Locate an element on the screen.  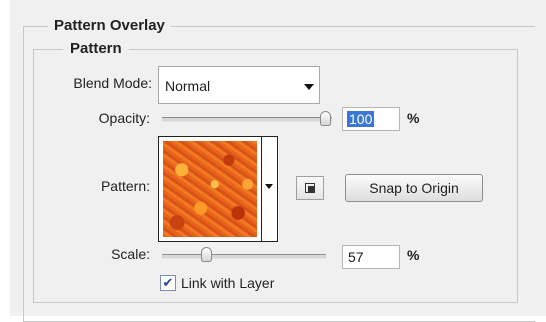
pattern-label: Pattern: is located at coordinates (125, 186).